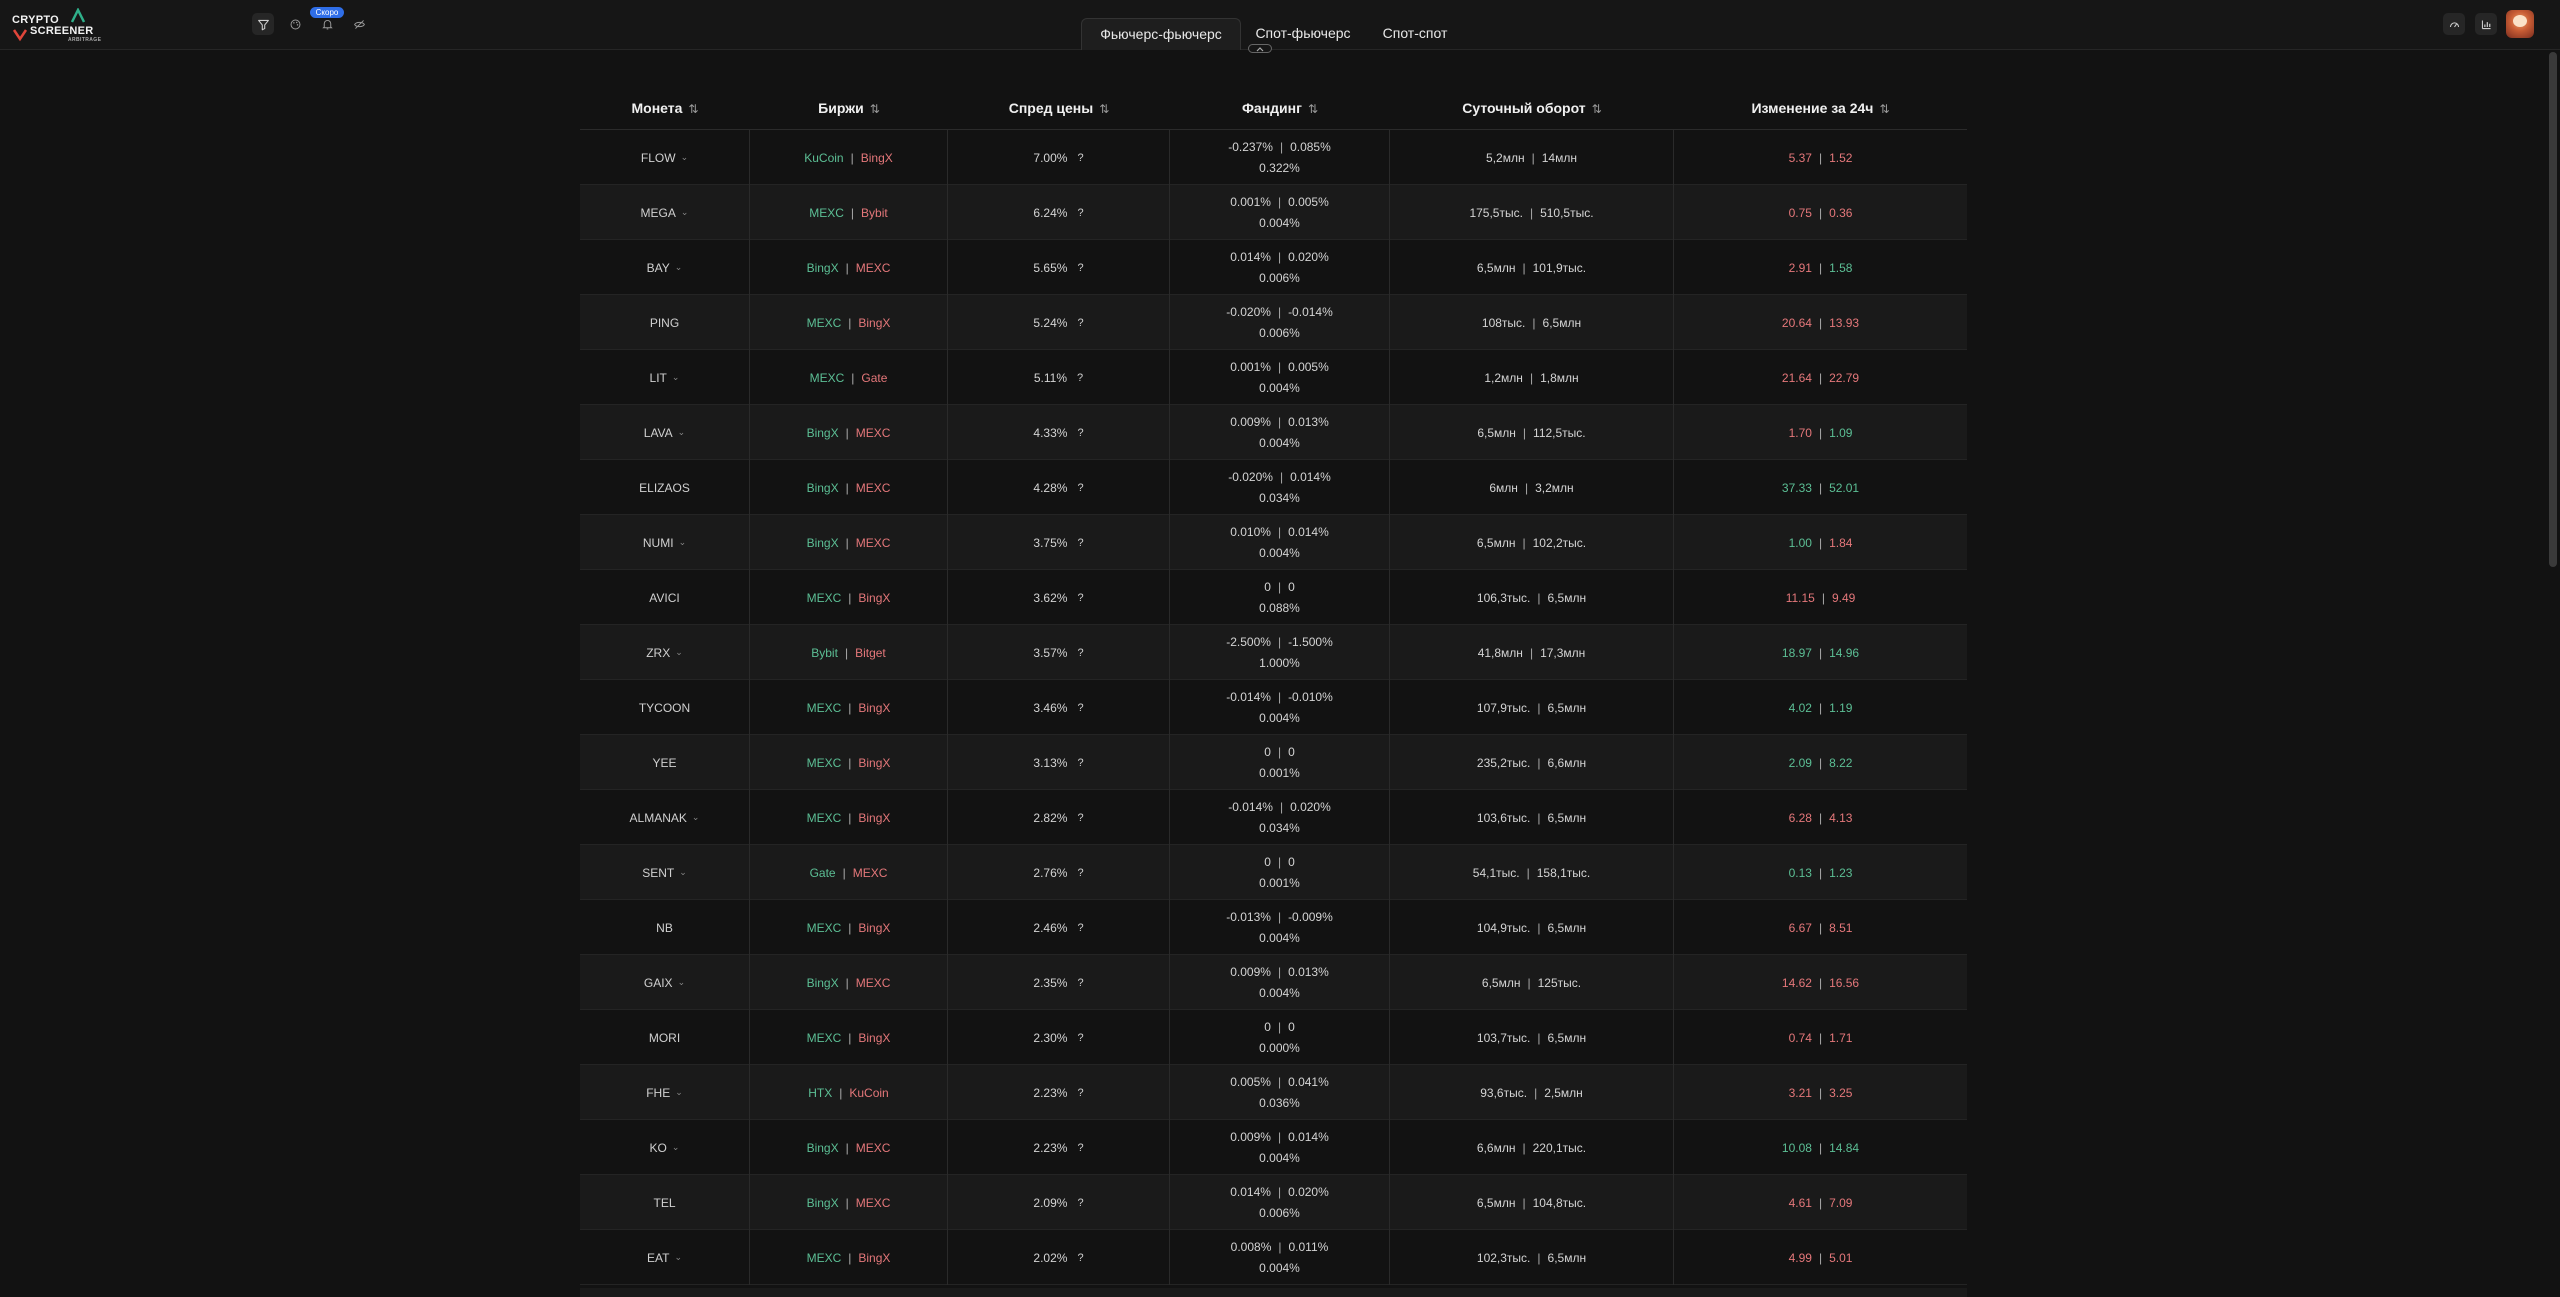  Describe the element at coordinates (1532, 108) in the screenshot. I see `column-header-volume: Суточный оборот ⇅` at that location.